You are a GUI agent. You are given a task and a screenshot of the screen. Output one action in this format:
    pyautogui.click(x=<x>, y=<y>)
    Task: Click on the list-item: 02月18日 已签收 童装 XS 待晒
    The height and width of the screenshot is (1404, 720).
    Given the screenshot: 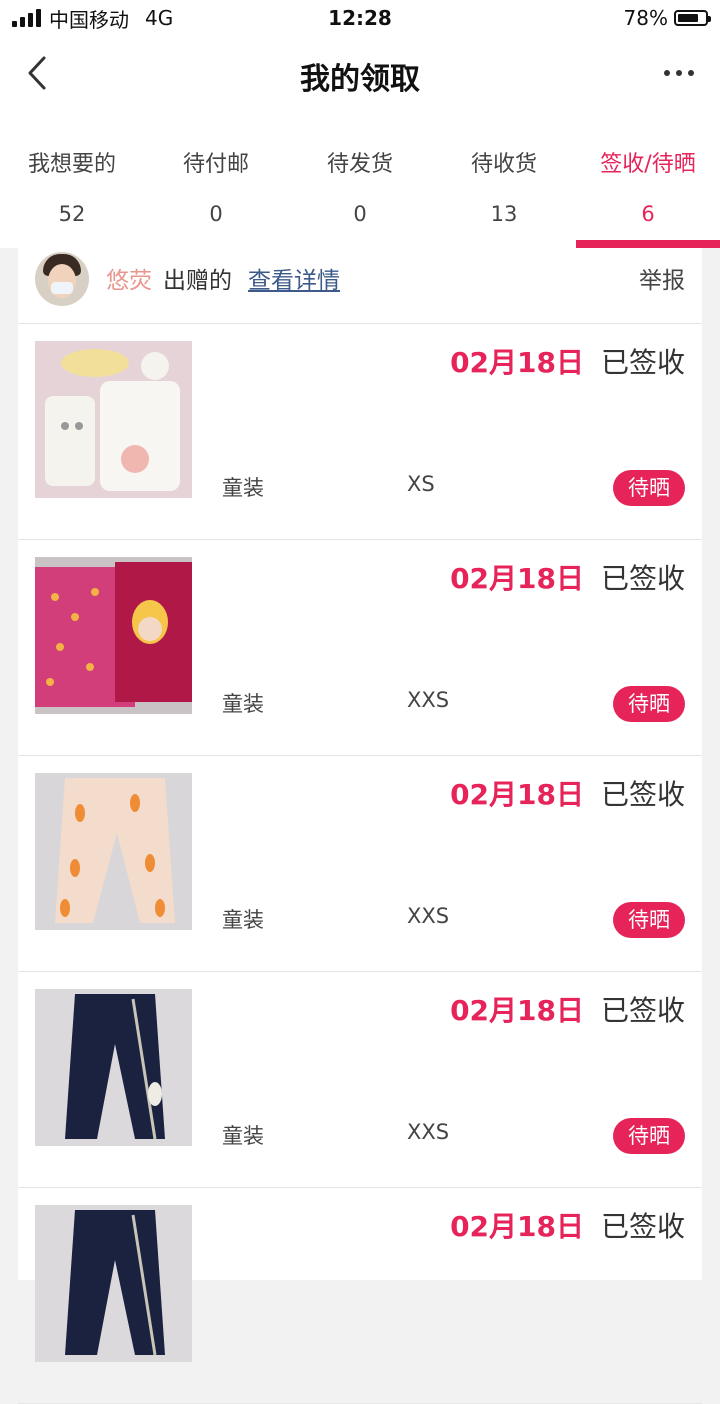 What is the action you would take?
    pyautogui.click(x=360, y=432)
    